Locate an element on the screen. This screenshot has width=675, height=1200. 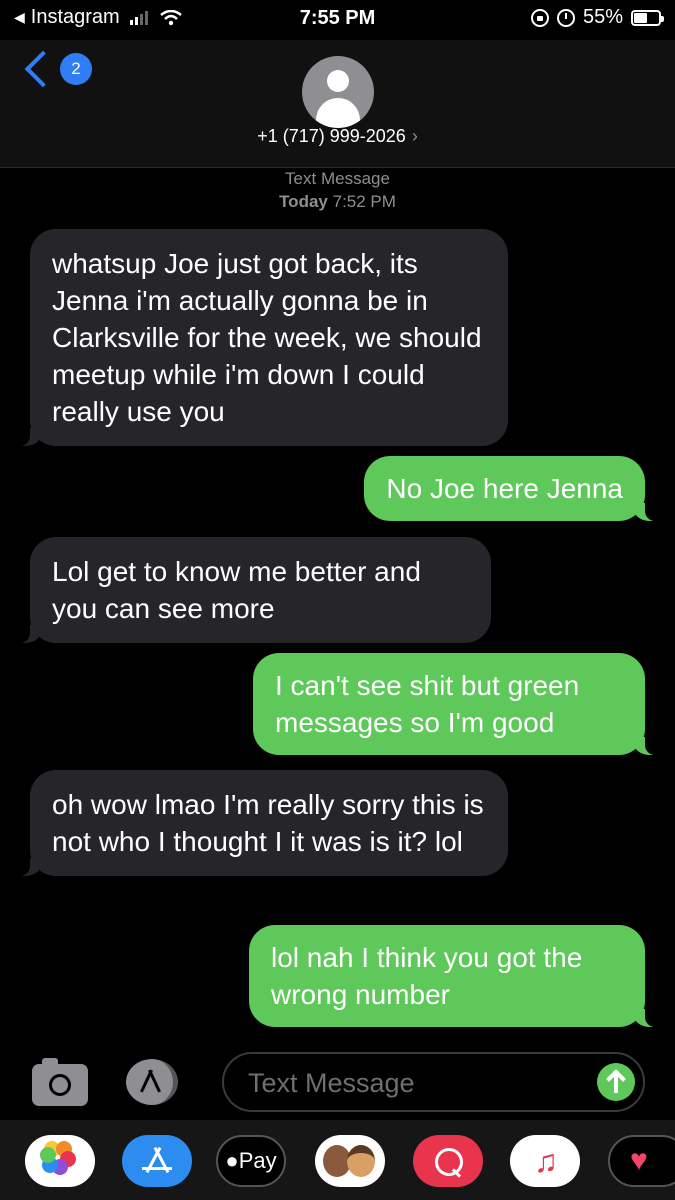
images-search-app-button is located at coordinates (448, 1161).